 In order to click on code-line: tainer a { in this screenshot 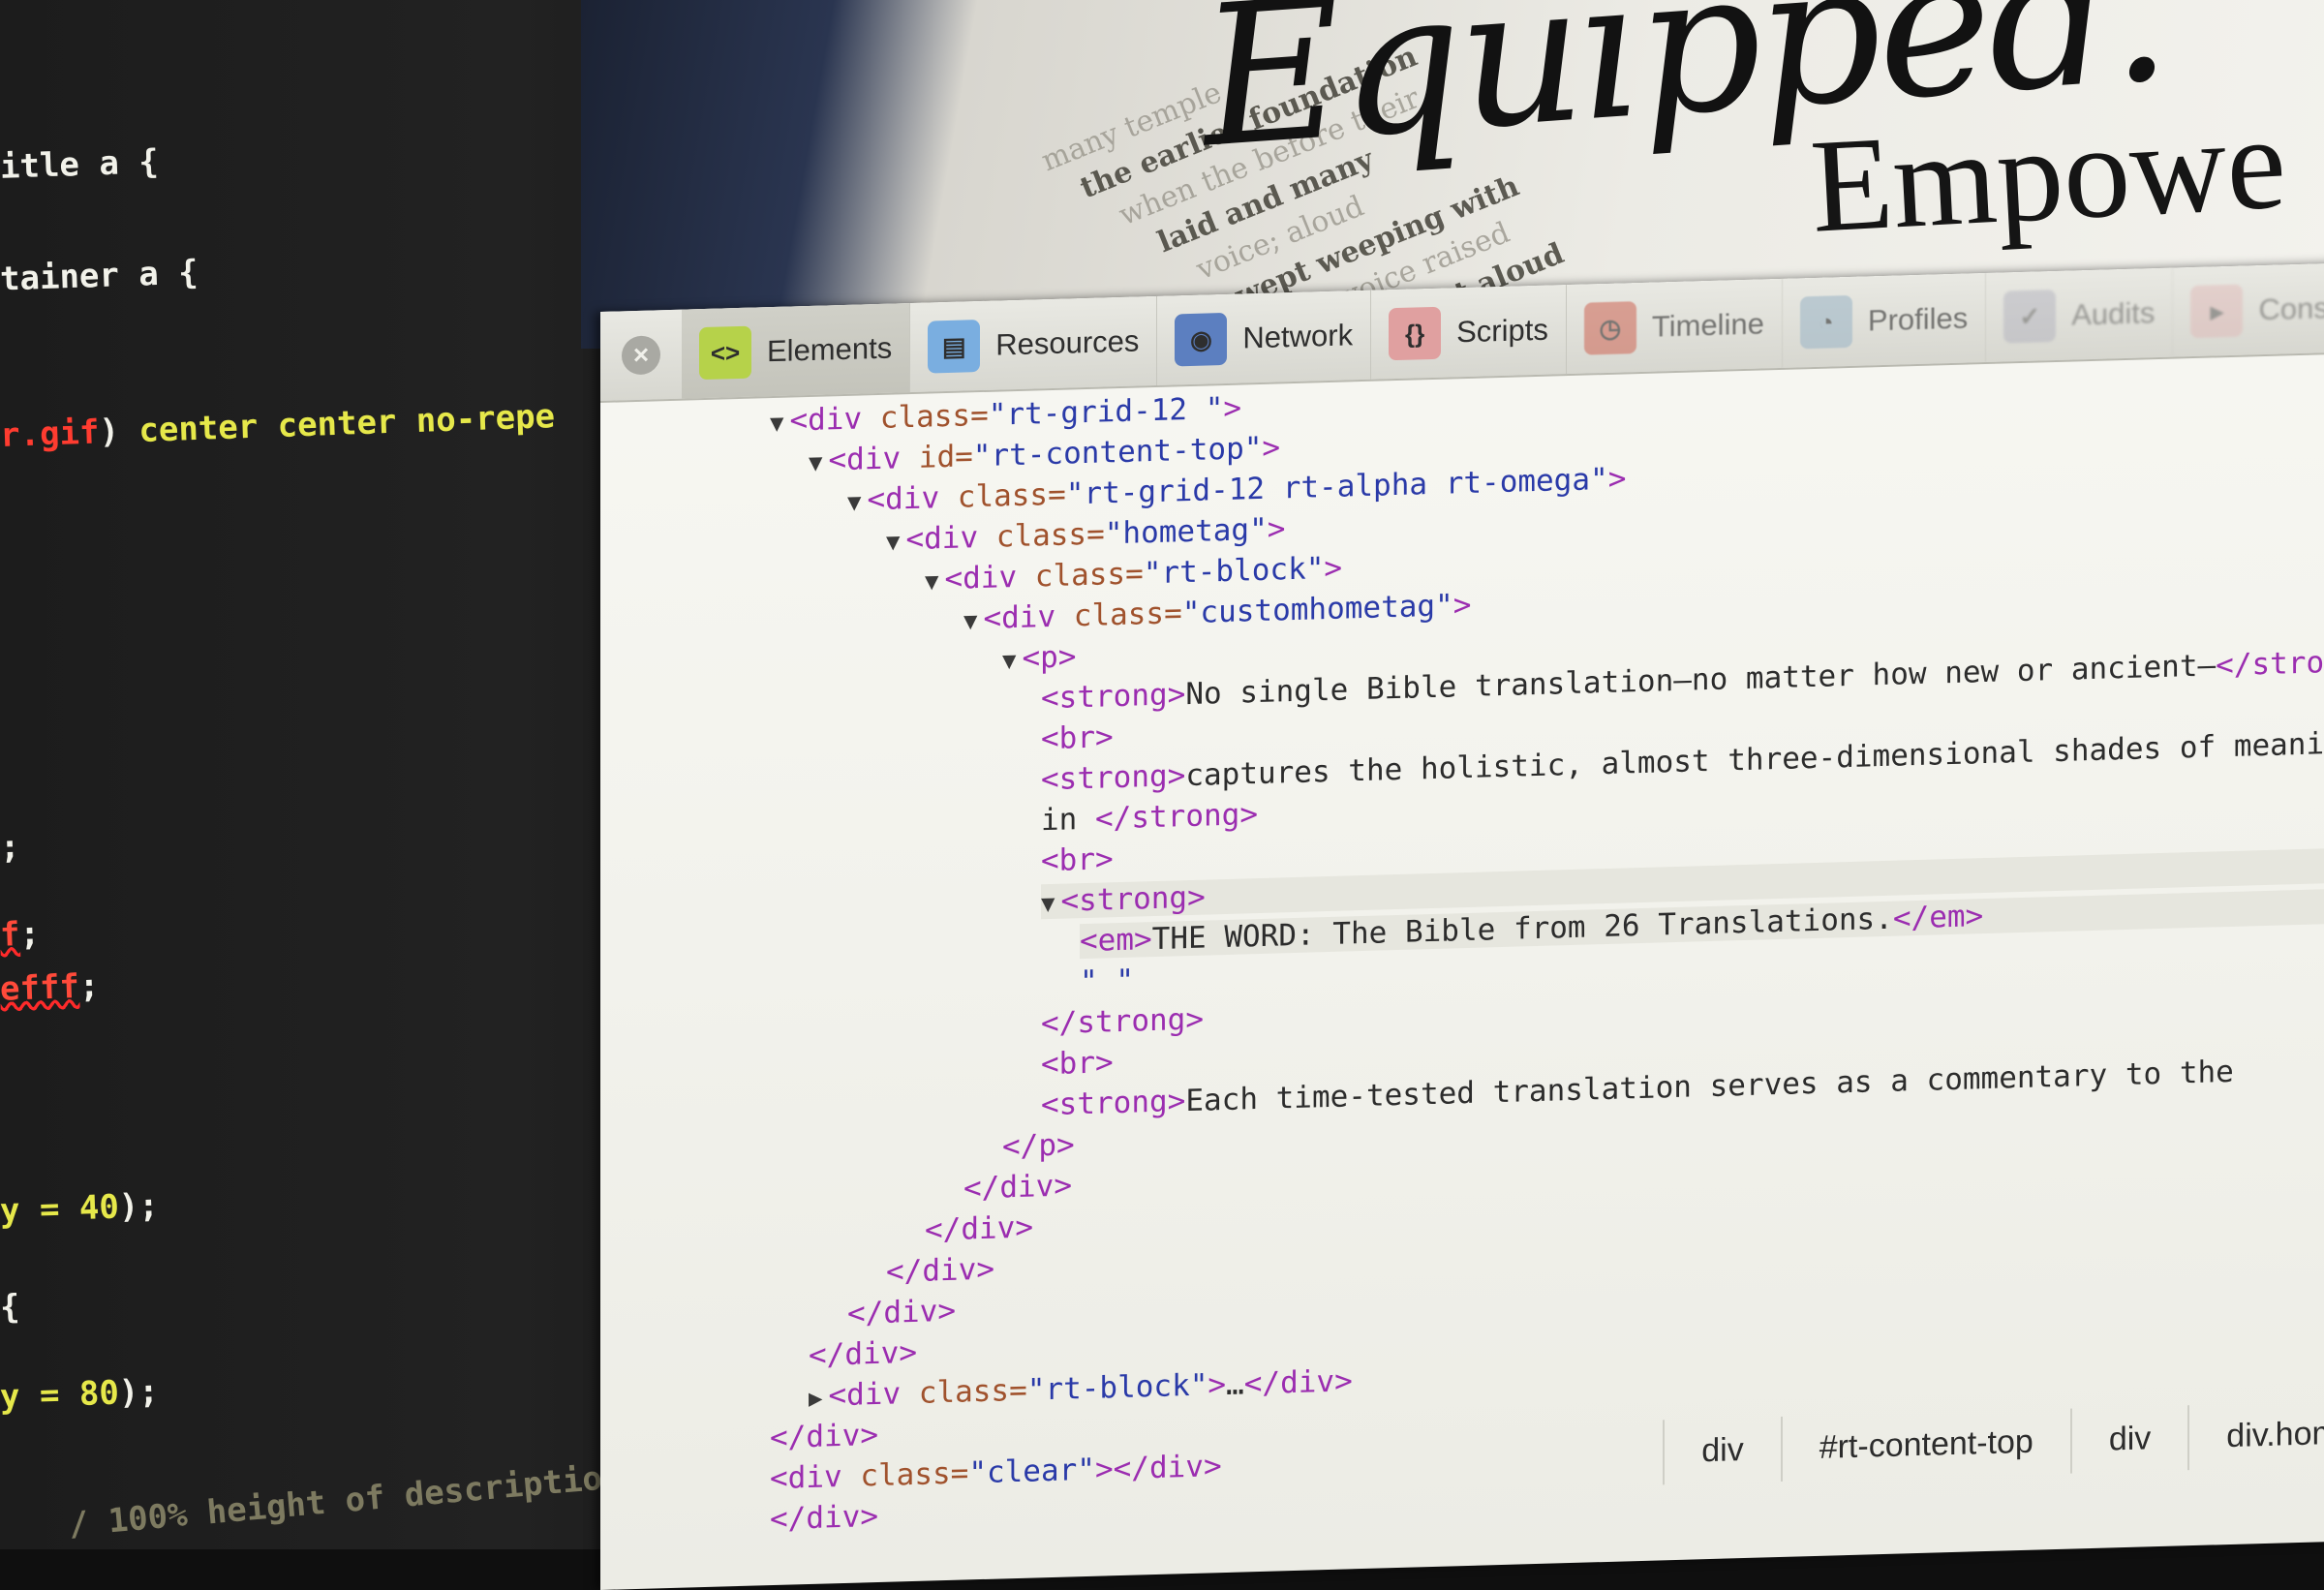, I will do `click(100, 275)`.